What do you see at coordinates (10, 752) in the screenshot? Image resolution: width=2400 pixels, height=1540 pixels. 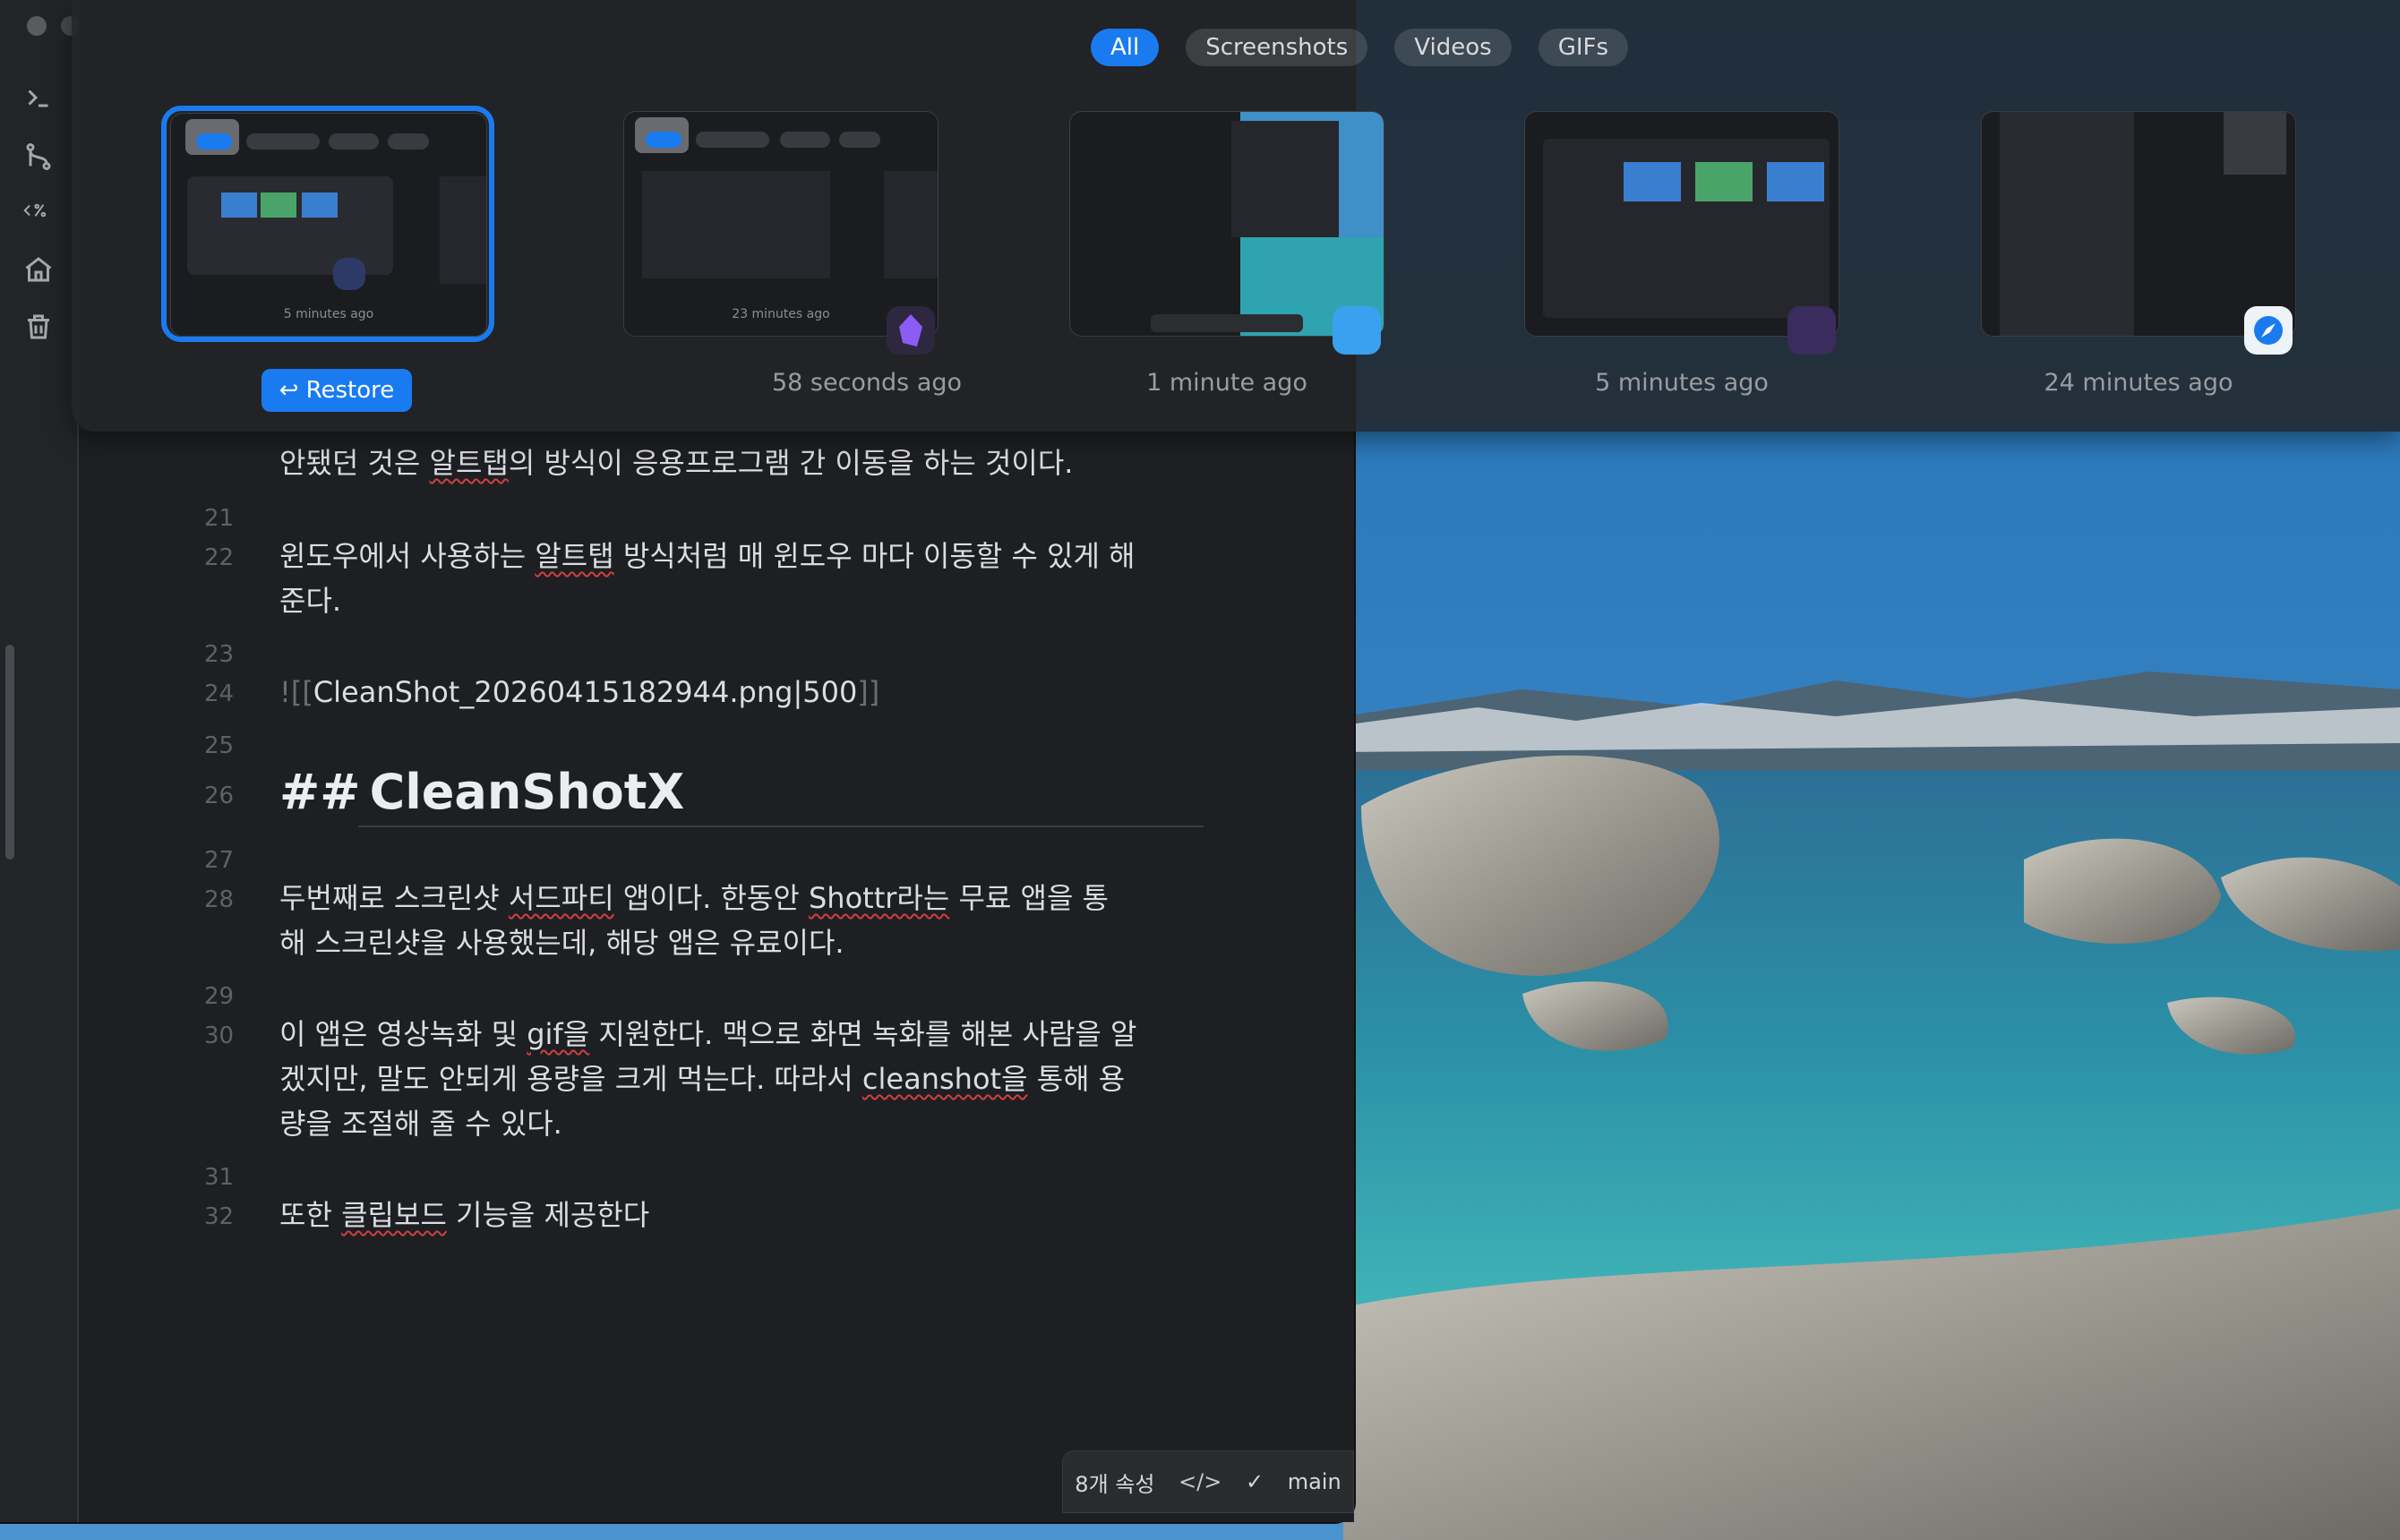 I see `ribbon-scrollbar` at bounding box center [10, 752].